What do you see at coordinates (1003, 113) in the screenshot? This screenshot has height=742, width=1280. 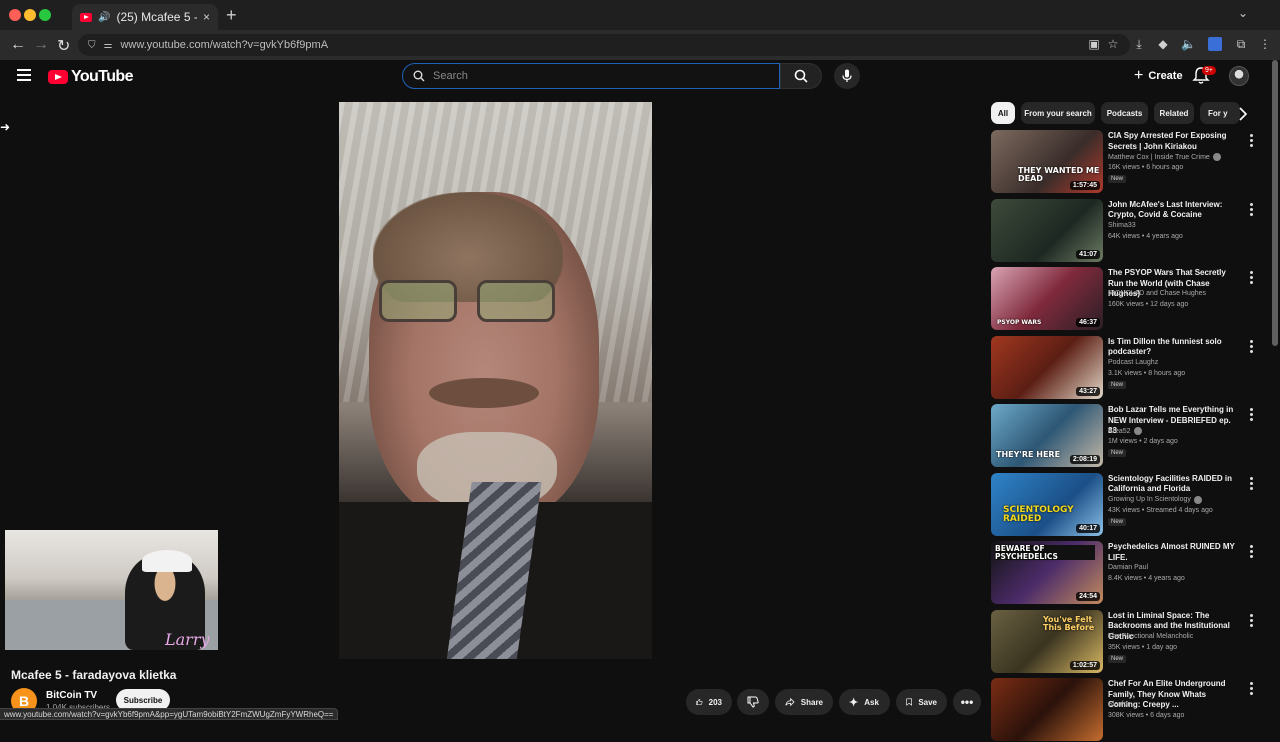 I see `chip-all: All` at bounding box center [1003, 113].